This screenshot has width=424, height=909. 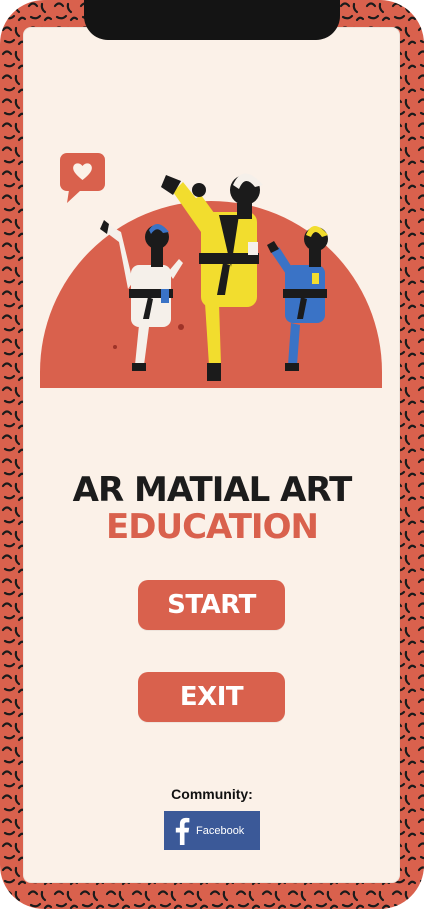 I want to click on device-notch, so click(x=212, y=20).